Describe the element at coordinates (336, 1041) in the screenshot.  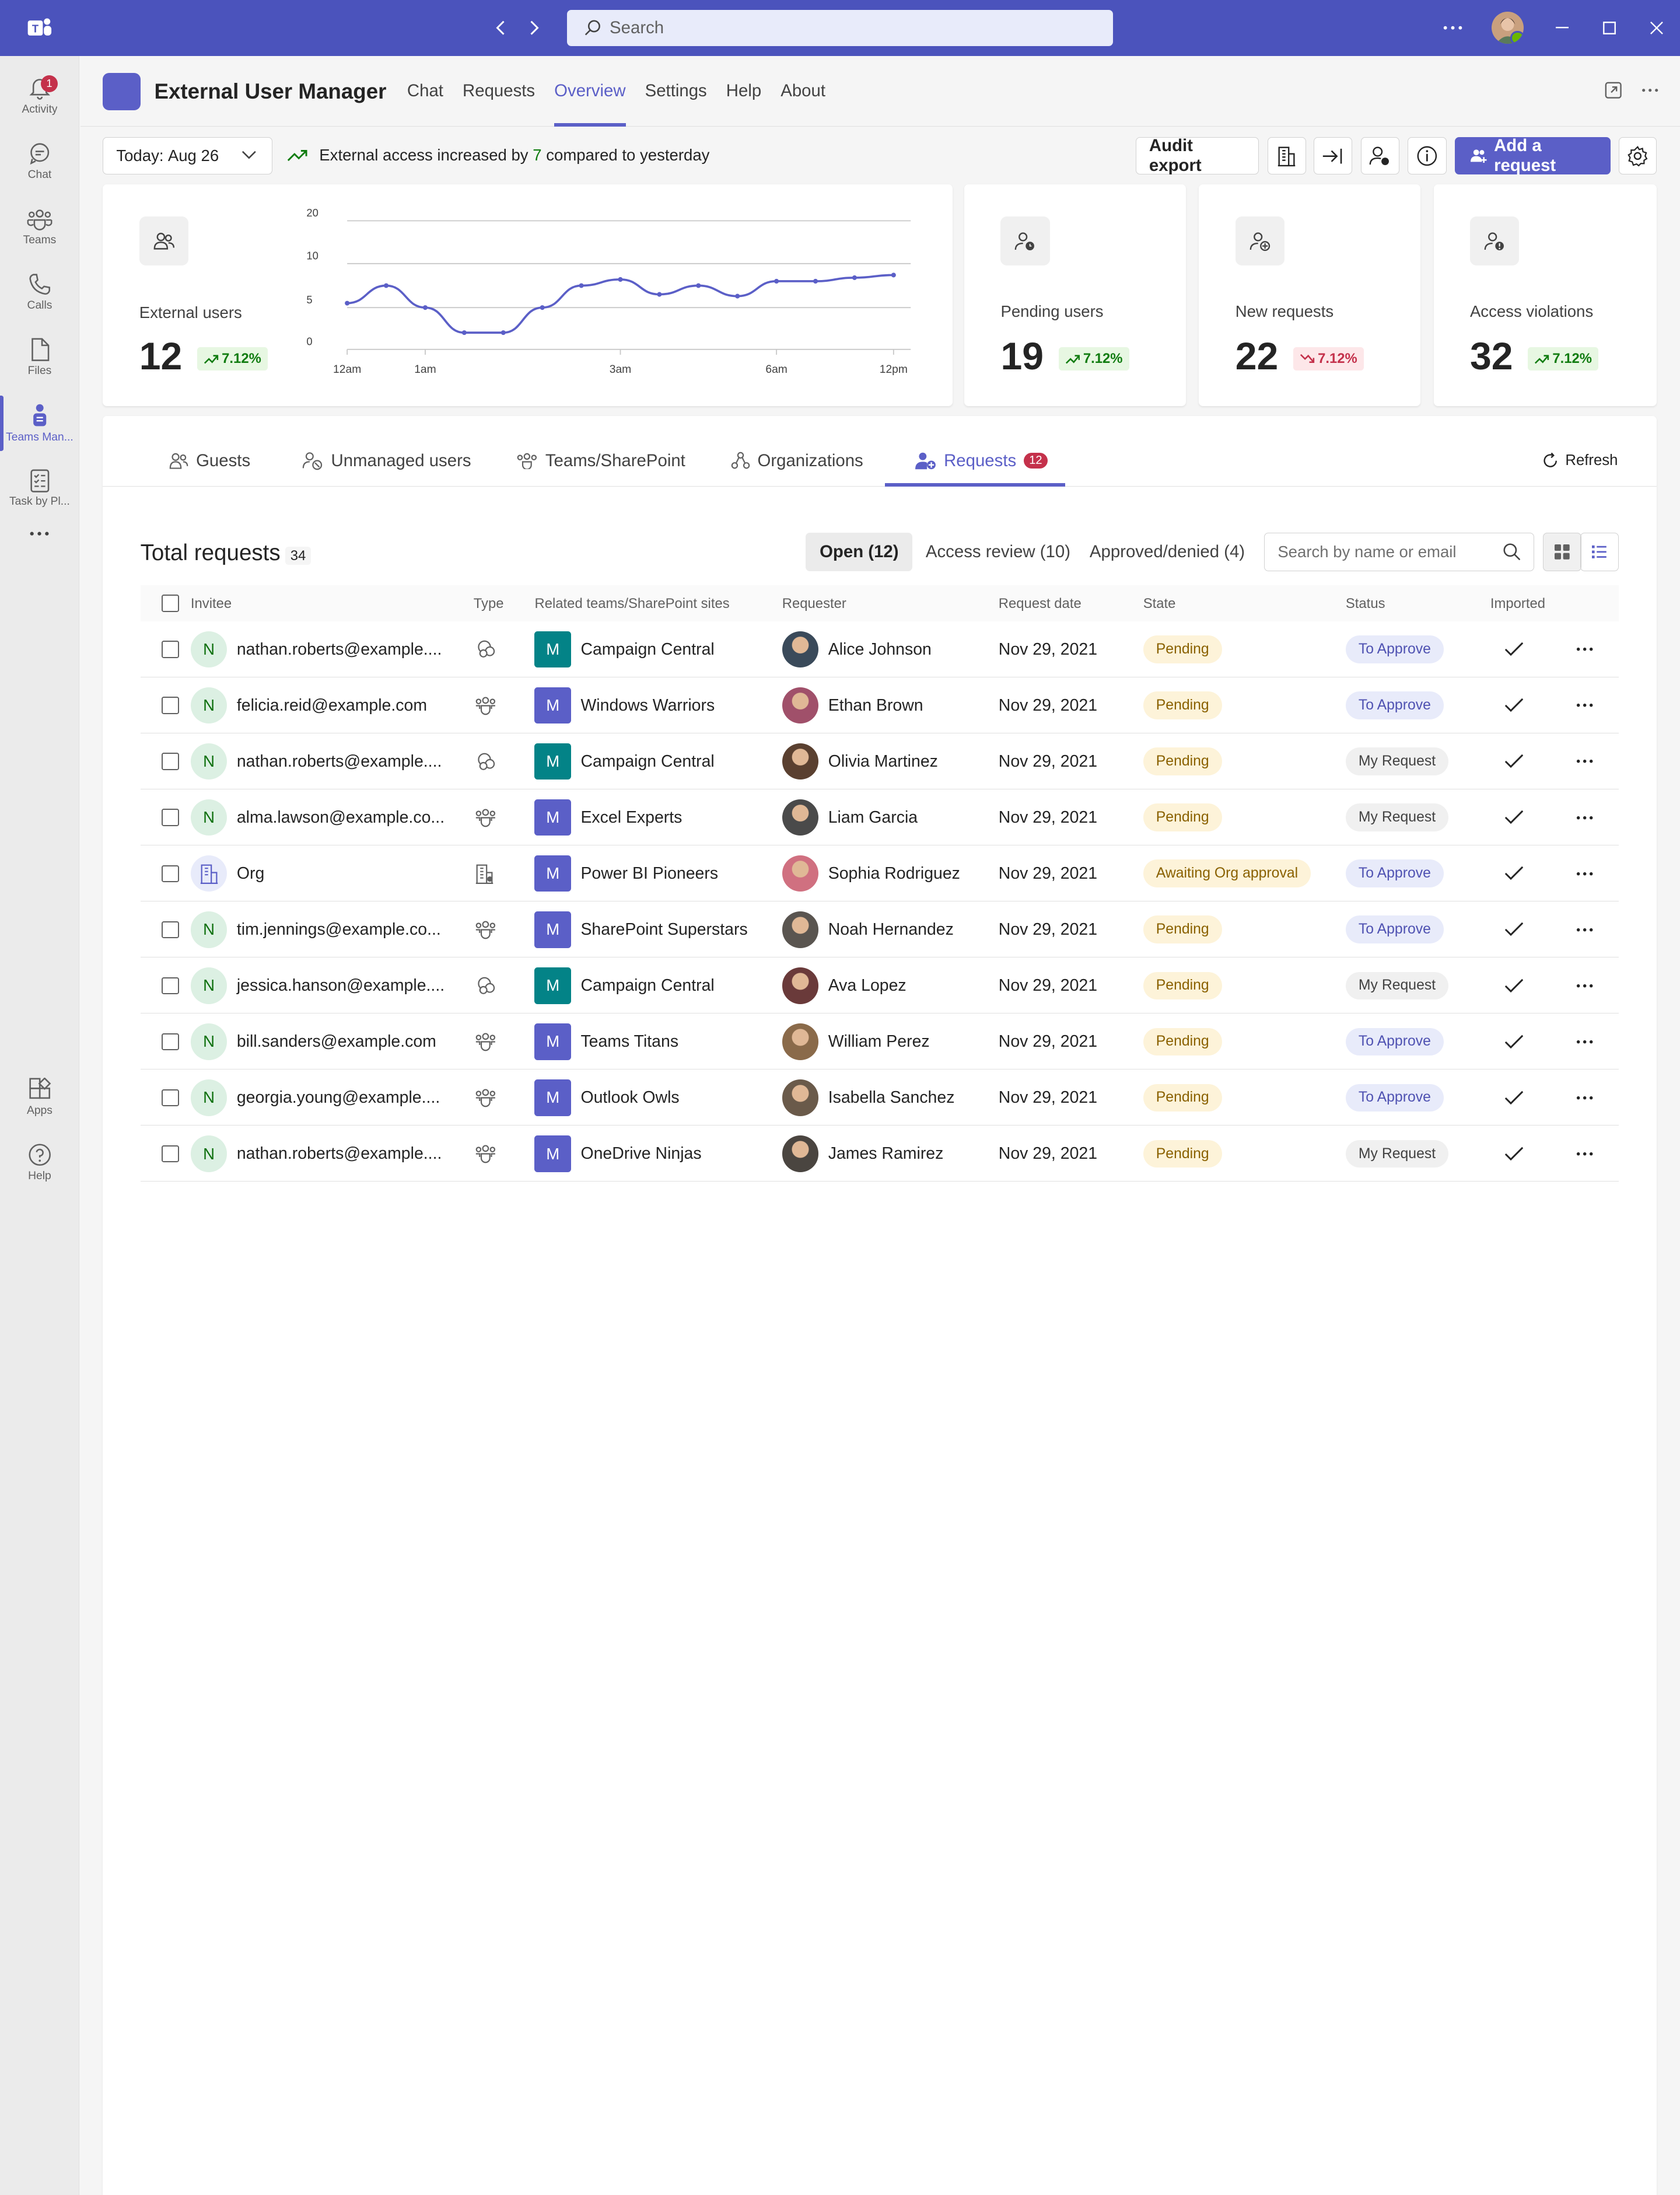
I see `invitee-email: bill.sanders@example.com` at that location.